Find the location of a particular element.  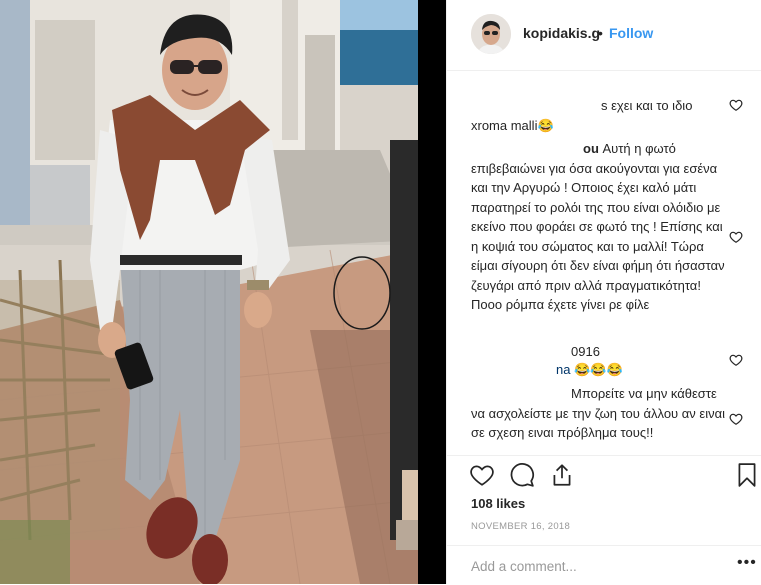

comment-item: 0916 is located at coordinates (602, 352).